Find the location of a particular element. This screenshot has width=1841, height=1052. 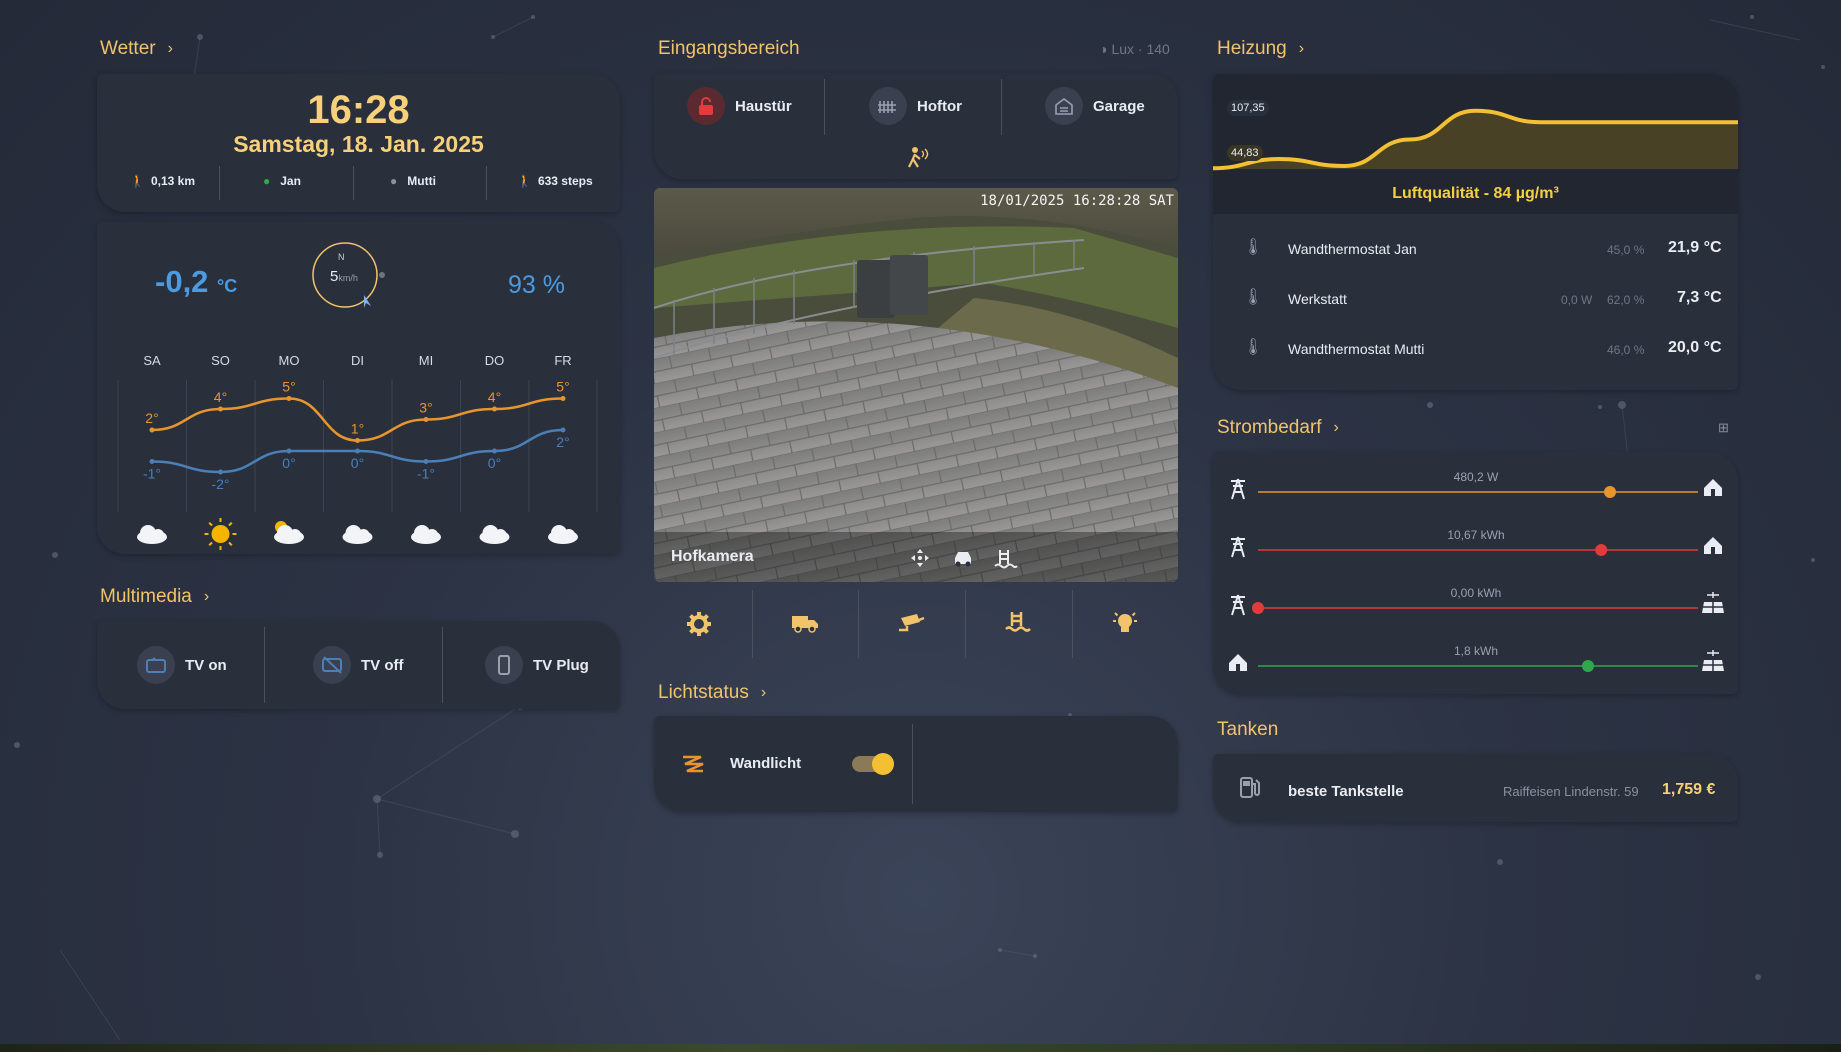

wandlicht-label: Wandlicht is located at coordinates (766, 763).